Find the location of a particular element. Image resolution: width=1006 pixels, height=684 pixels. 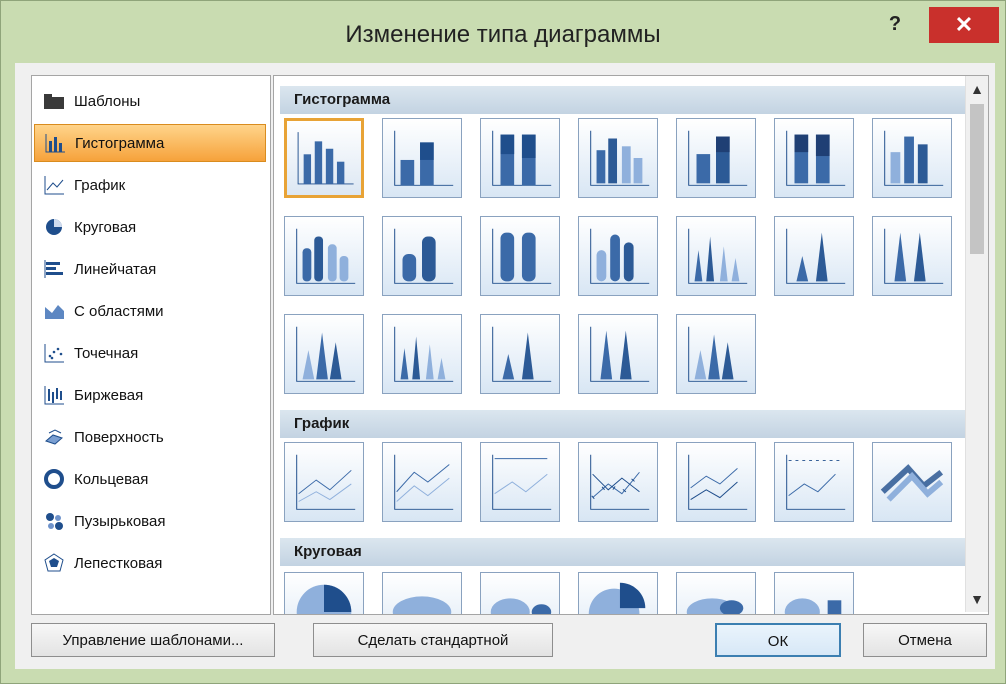

section-header-pie: Круговая is located at coordinates (623, 552).